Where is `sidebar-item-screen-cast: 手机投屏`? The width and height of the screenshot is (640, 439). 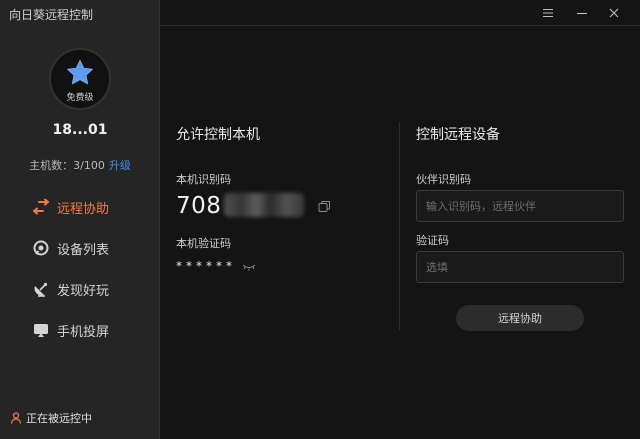
sidebar-item-screen-cast: 手机投屏 is located at coordinates (70, 330).